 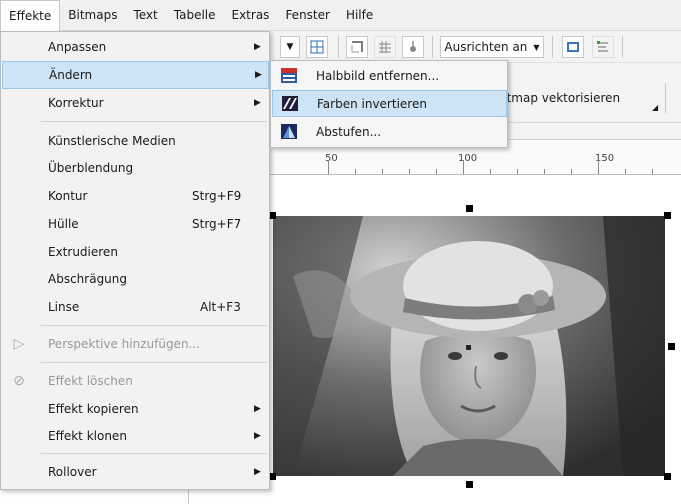 What do you see at coordinates (135, 103) in the screenshot?
I see `menu-item-korrektur: Korrektur ▶` at bounding box center [135, 103].